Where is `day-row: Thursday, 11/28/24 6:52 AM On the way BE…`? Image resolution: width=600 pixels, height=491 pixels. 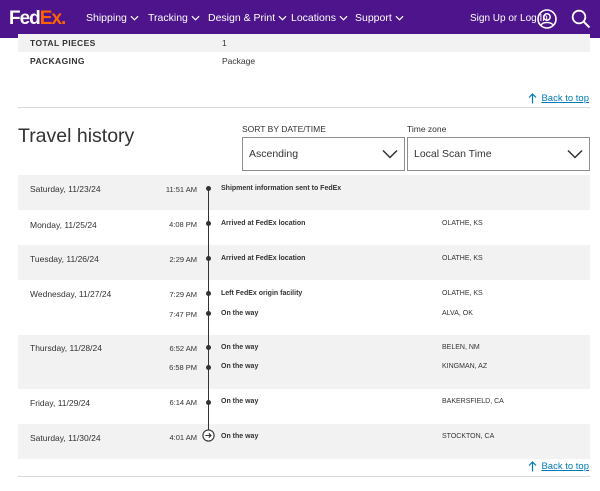 day-row: Thursday, 11/28/24 6:52 AM On the way BE… is located at coordinates (304, 362).